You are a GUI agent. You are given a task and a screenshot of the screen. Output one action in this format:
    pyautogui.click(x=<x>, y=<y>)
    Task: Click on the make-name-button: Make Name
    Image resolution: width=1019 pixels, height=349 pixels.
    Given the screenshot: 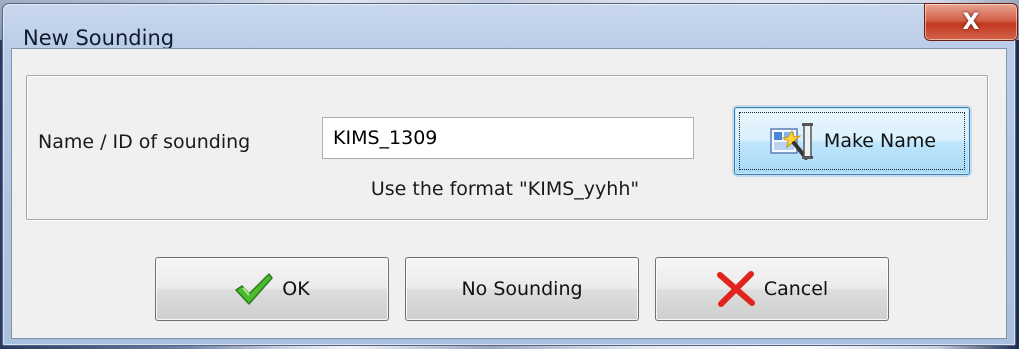 What is the action you would take?
    pyautogui.click(x=852, y=141)
    